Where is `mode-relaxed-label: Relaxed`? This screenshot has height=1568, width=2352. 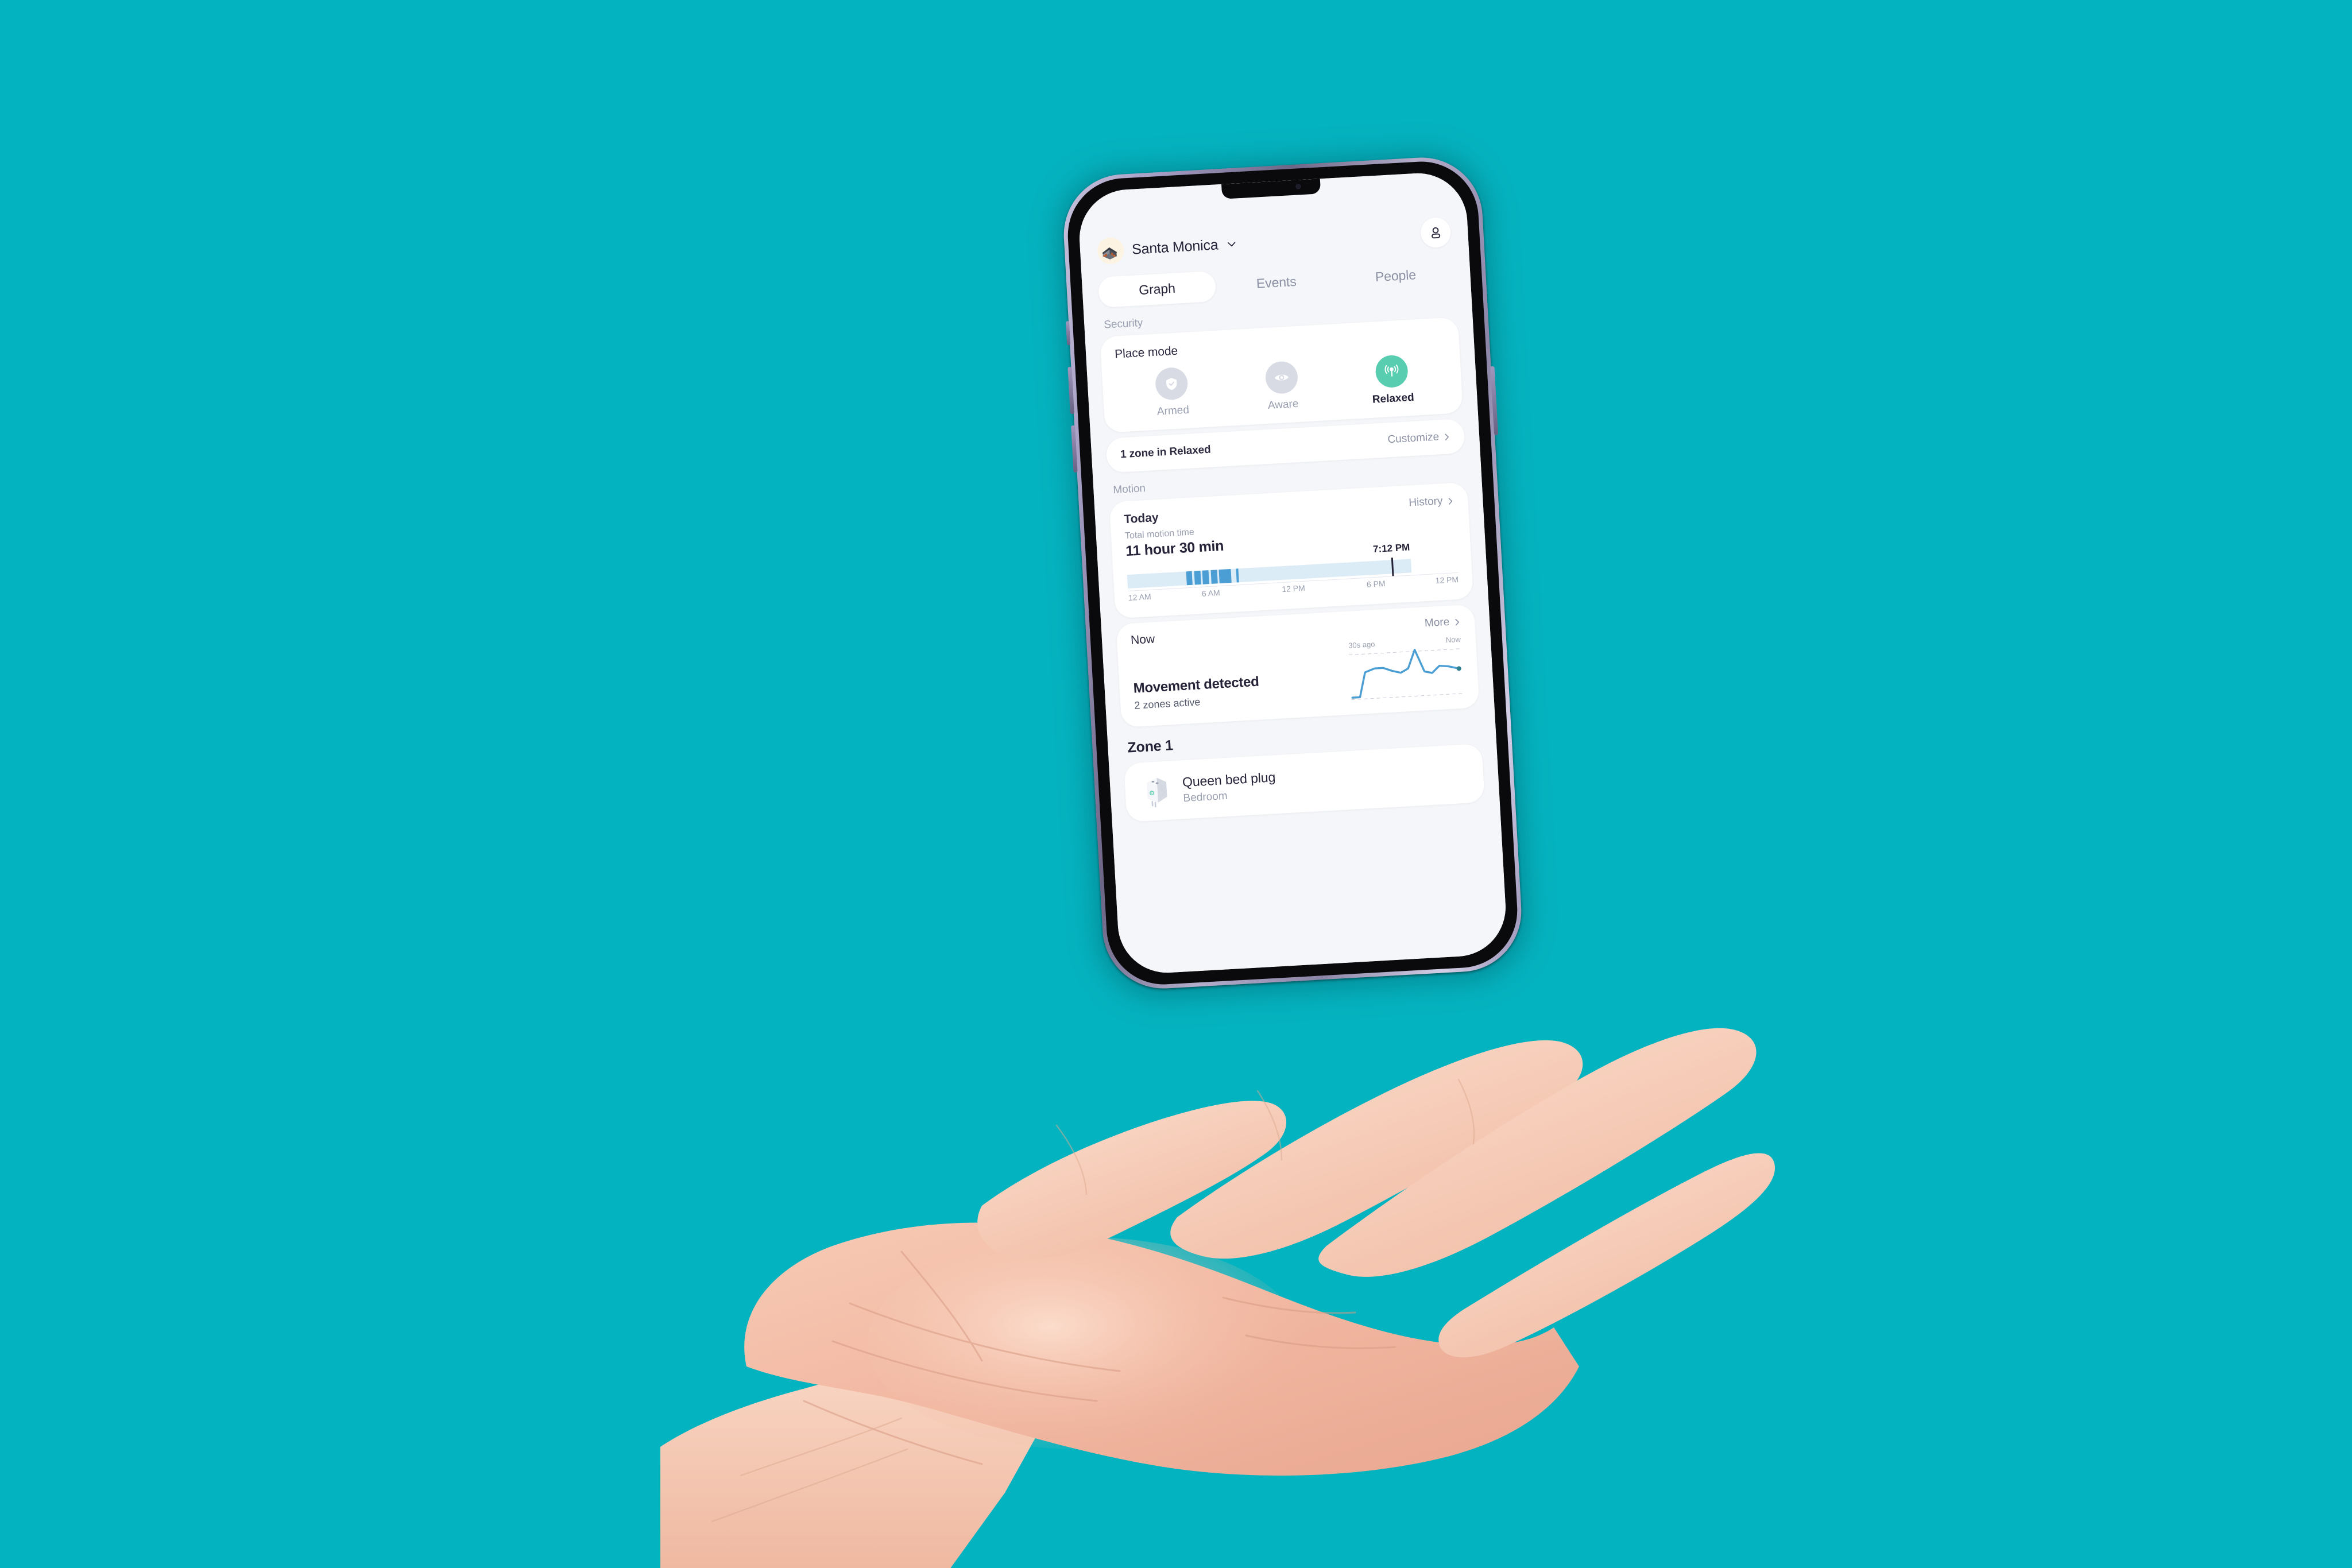 mode-relaxed-label: Relaxed is located at coordinates (1393, 398).